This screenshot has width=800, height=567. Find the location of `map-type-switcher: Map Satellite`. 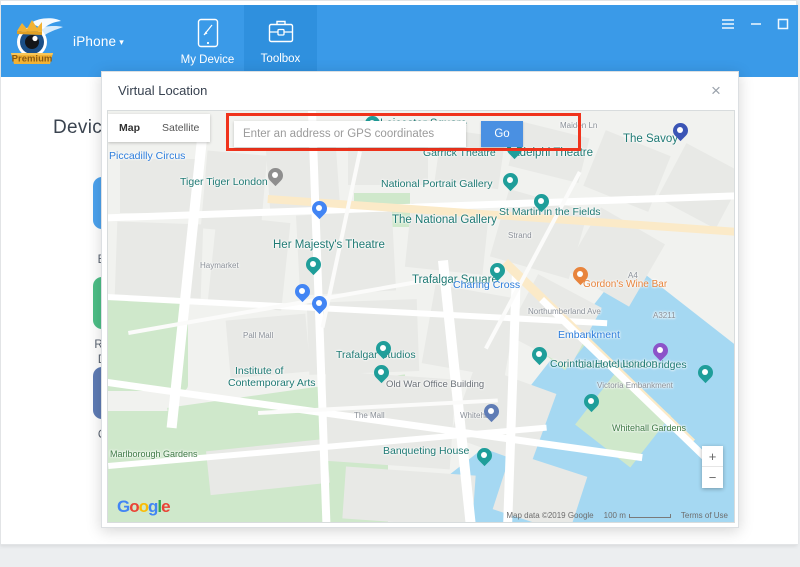

map-type-switcher: Map Satellite is located at coordinates (159, 128).